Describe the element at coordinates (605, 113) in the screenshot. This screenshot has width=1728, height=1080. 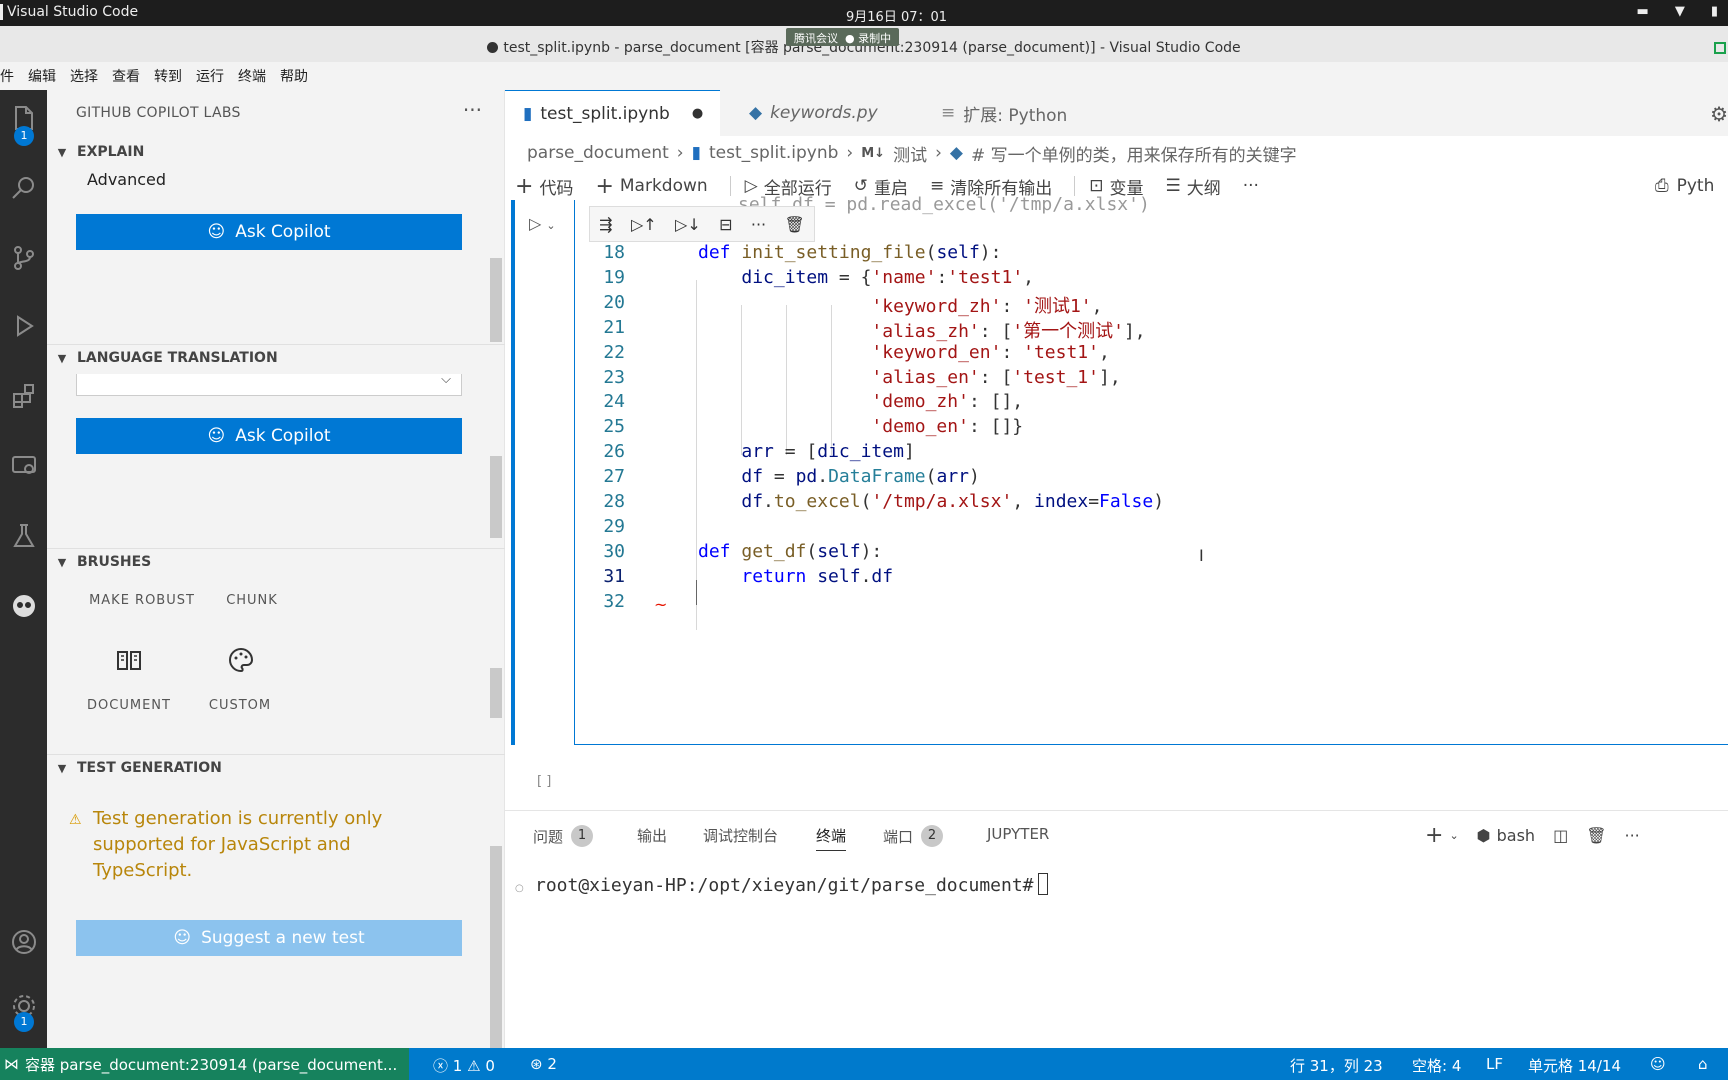
I see `tab-test-split-label: test_split.ipynb` at that location.